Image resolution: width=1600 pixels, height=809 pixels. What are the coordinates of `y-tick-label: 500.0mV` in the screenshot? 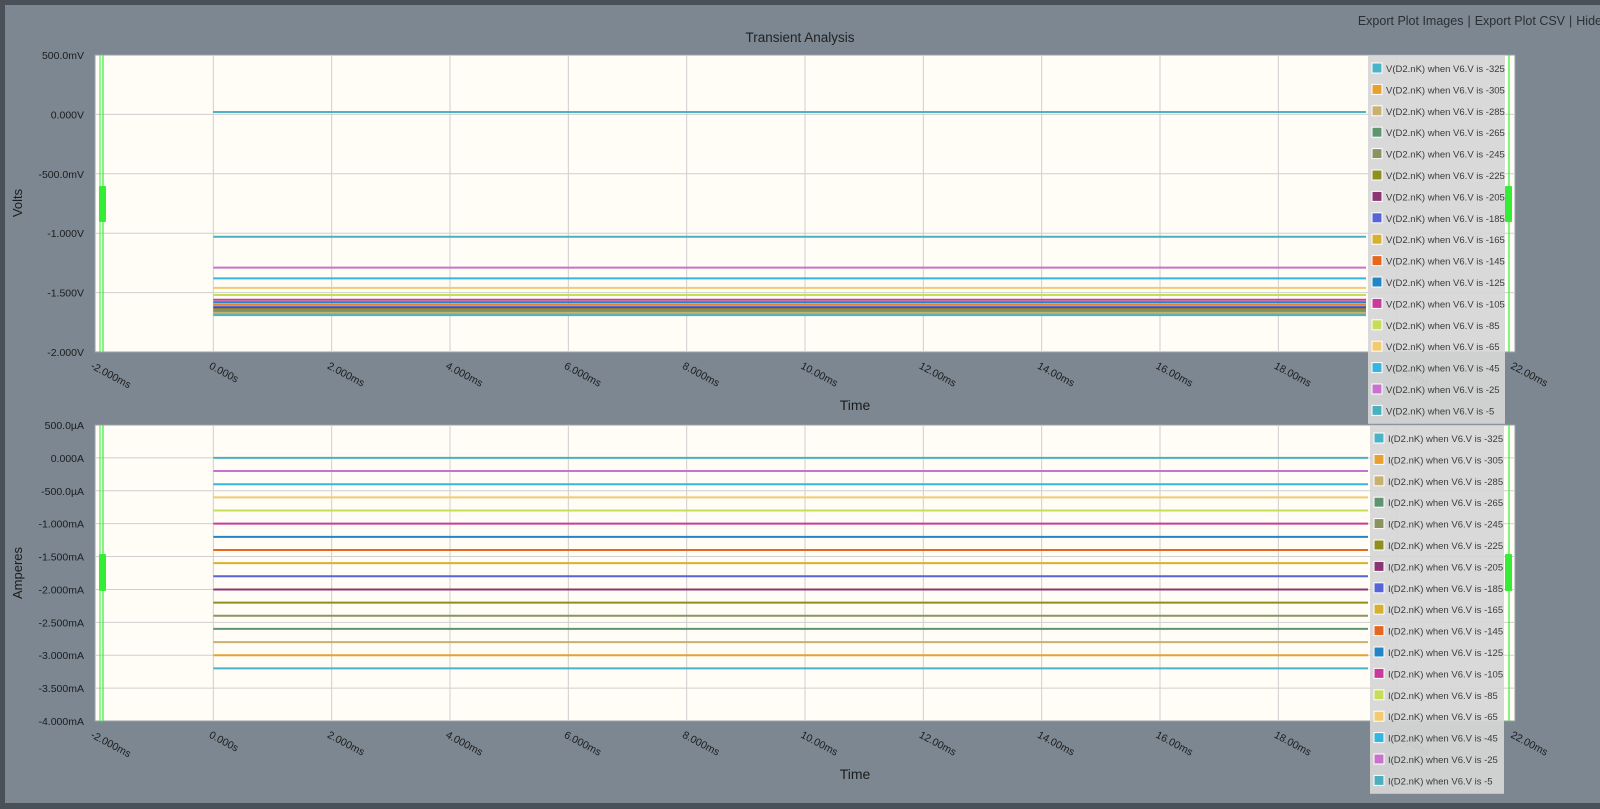 It's located at (63, 56).